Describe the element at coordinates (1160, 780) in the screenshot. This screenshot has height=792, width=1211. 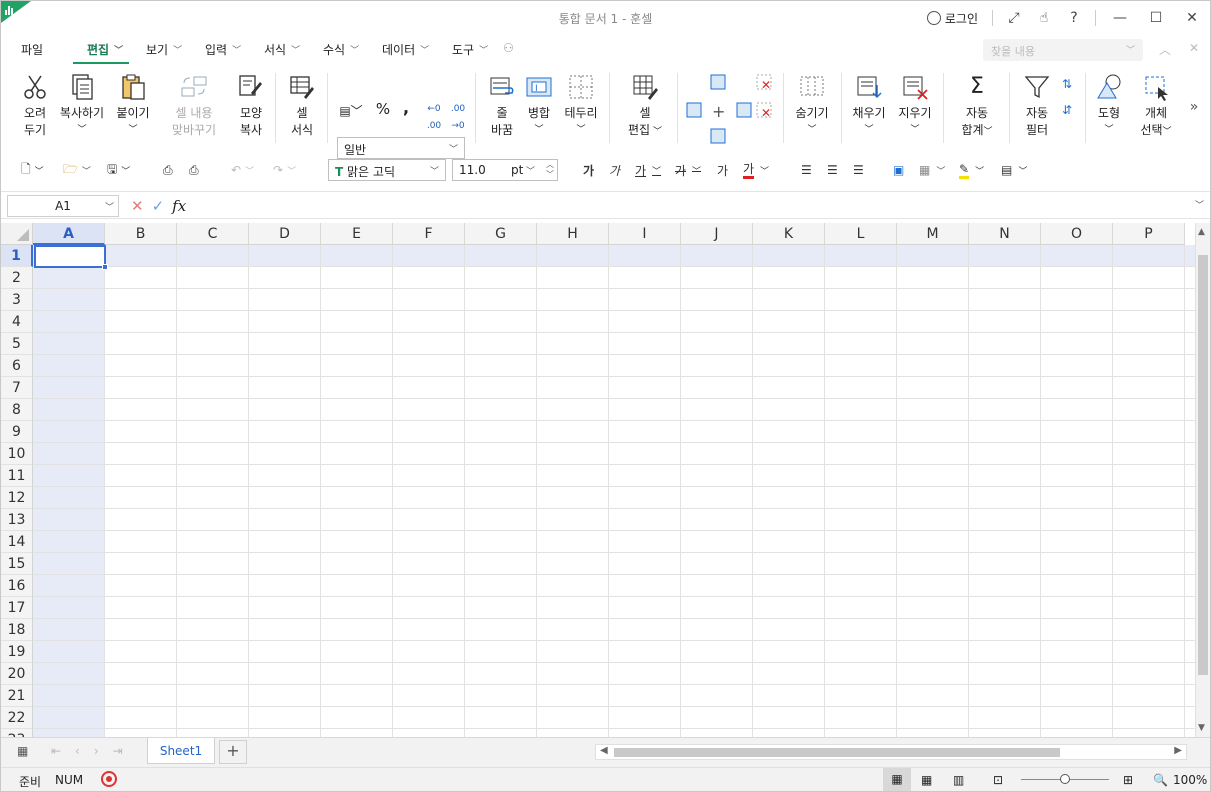
I see `zoom-icon: 🔍` at that location.